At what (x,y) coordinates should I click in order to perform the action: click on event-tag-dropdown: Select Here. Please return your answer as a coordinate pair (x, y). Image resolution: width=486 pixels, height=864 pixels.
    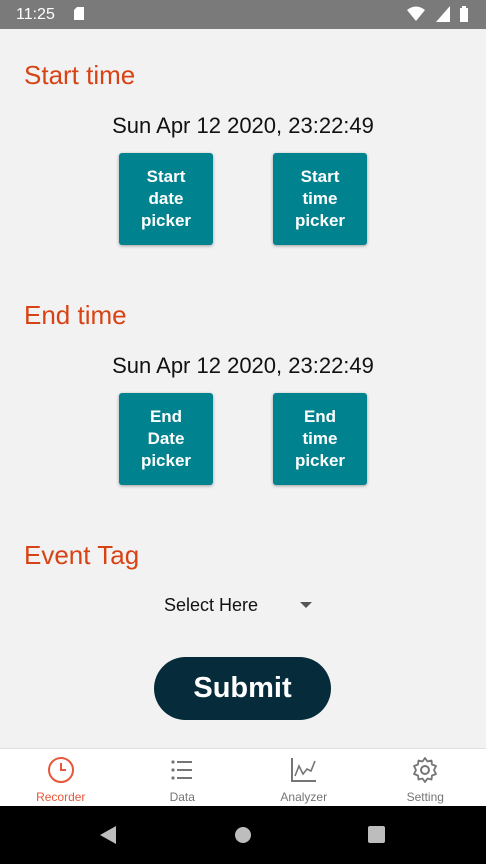
    Looking at the image, I should click on (241, 605).